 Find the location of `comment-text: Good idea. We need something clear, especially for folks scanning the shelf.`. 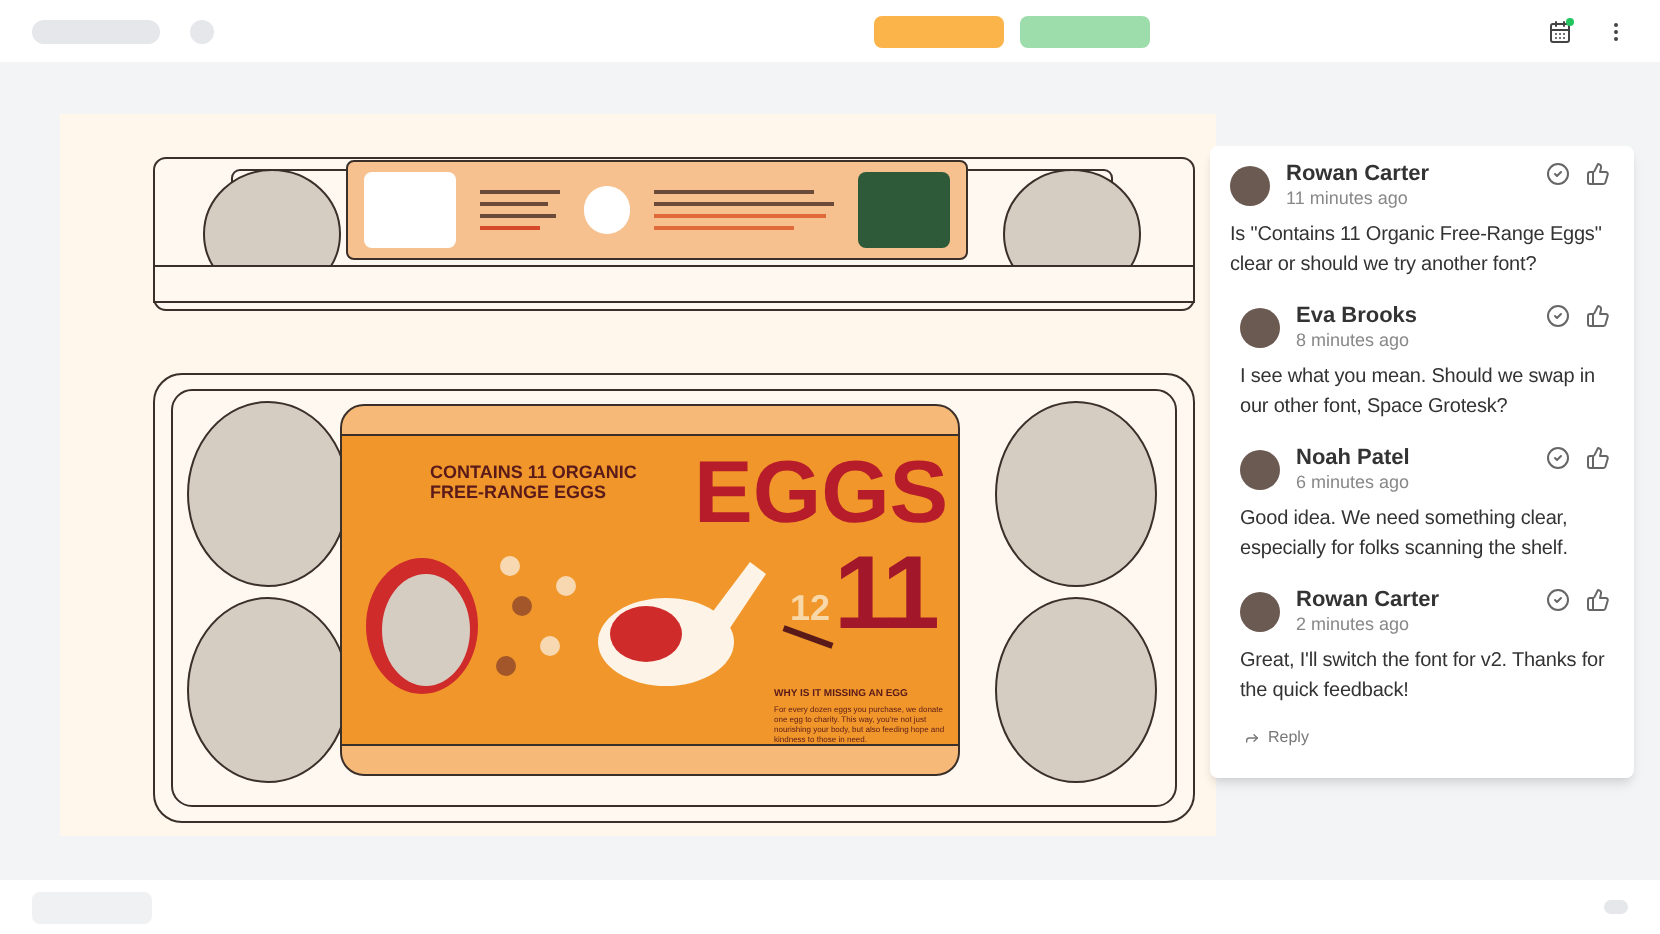

comment-text: Good idea. We need something clear, especially for folks scanning the shelf. is located at coordinates (1405, 535).